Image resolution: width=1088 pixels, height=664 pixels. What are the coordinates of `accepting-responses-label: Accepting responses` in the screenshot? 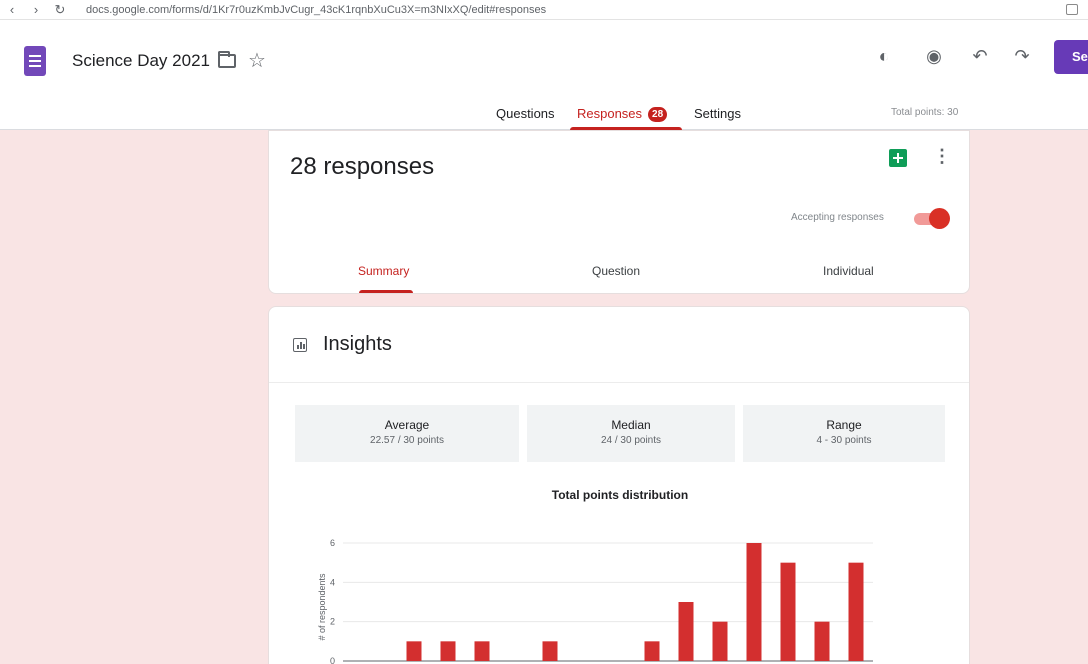 It's located at (837, 217).